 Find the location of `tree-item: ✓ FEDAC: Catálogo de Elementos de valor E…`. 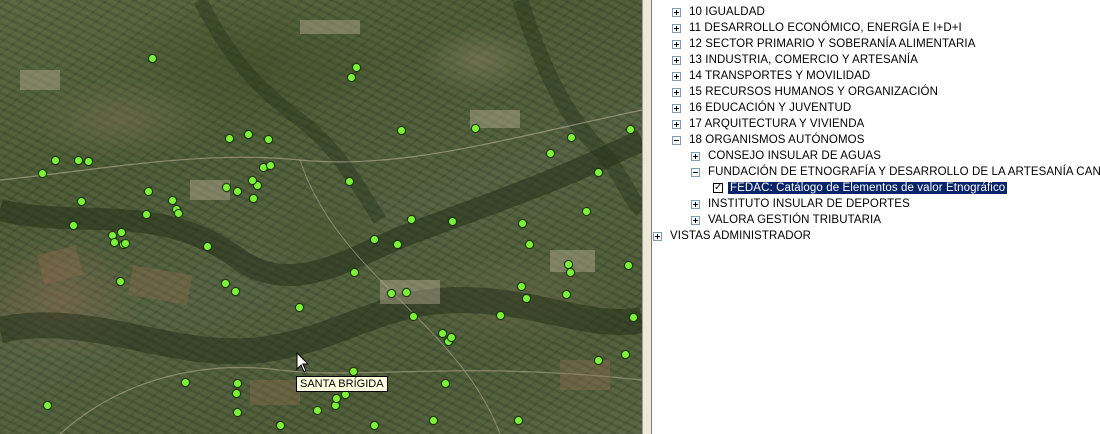

tree-item: ✓ FEDAC: Catálogo de Elementos de valor E… is located at coordinates (860, 188).